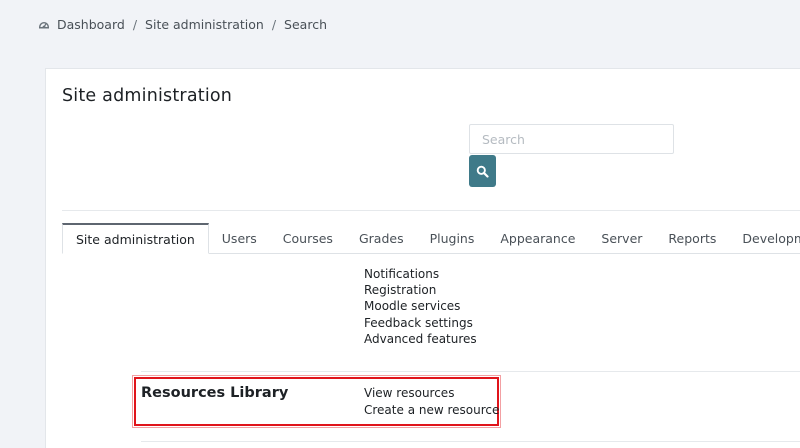 The image size is (800, 448). I want to click on breadcrumb: Dashboard / Site administration / Search, so click(182, 24).